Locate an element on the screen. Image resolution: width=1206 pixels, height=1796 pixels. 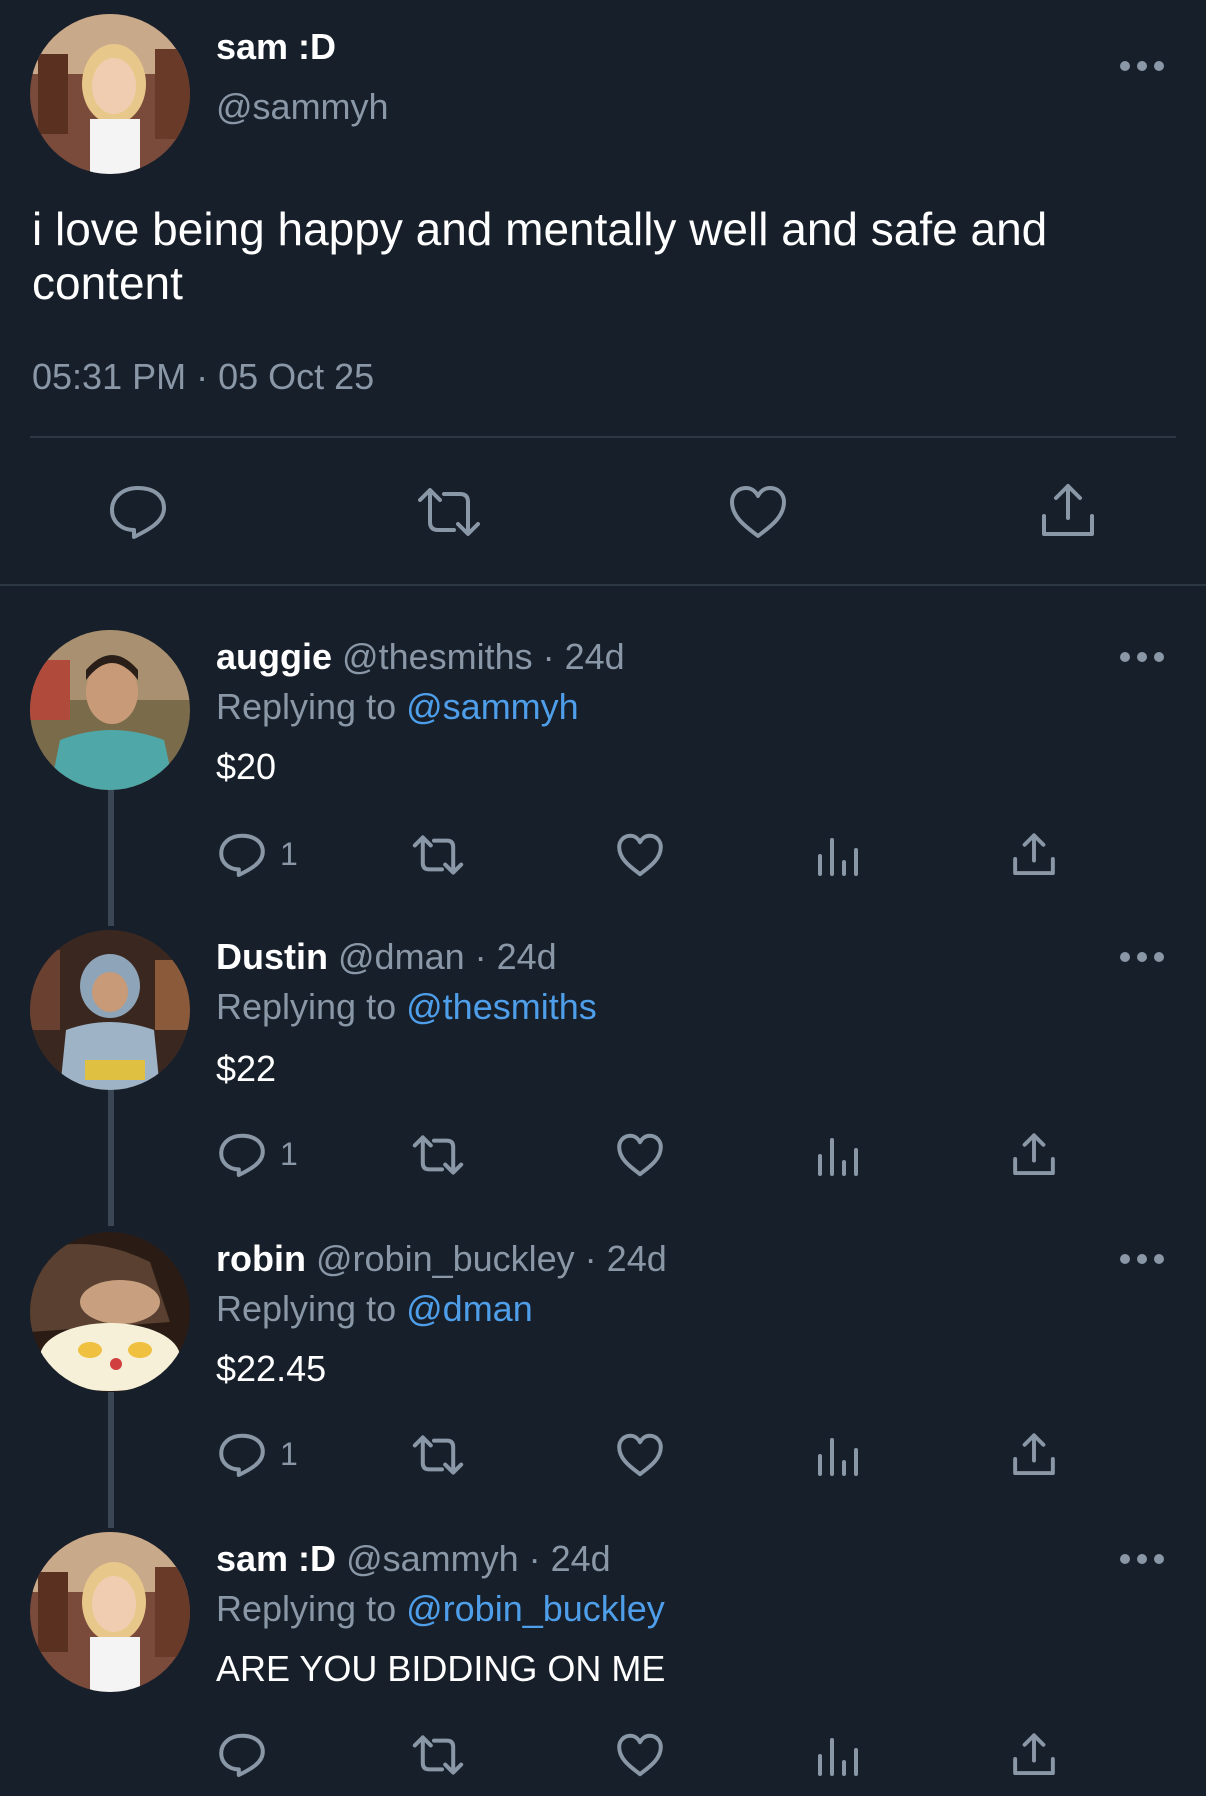
replying-to: Replying to @dman is located at coordinates (374, 1309).